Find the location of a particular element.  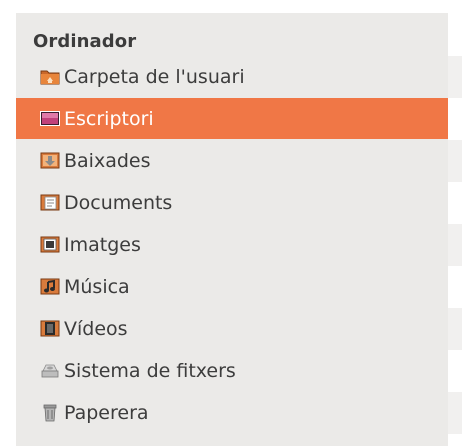

sidebar-item-home: Carpeta de l'usuari is located at coordinates (232, 76).